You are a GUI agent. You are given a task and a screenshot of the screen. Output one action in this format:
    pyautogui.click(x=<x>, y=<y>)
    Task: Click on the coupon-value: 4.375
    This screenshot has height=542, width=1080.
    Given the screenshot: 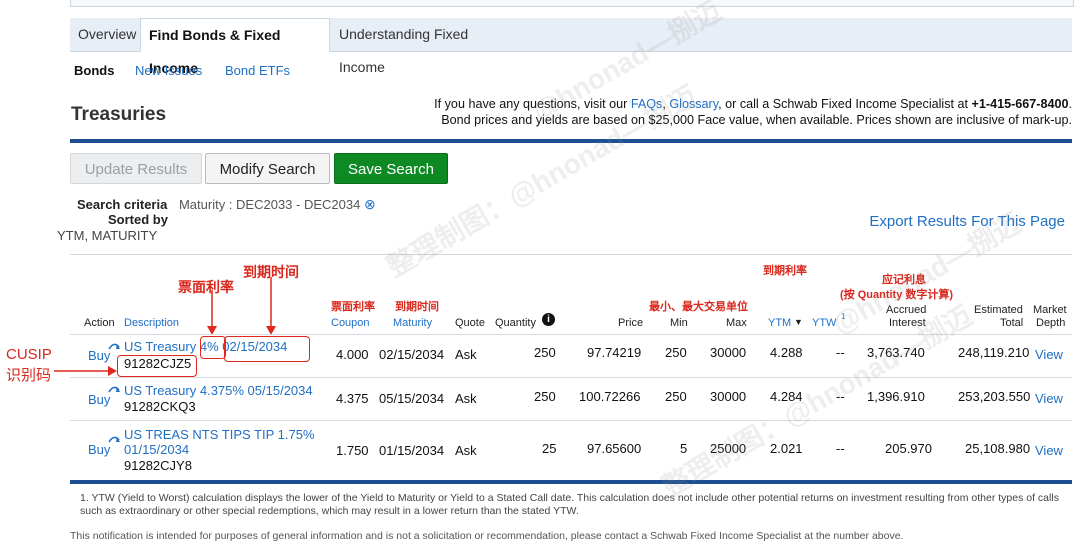 What is the action you would take?
    pyautogui.click(x=352, y=398)
    